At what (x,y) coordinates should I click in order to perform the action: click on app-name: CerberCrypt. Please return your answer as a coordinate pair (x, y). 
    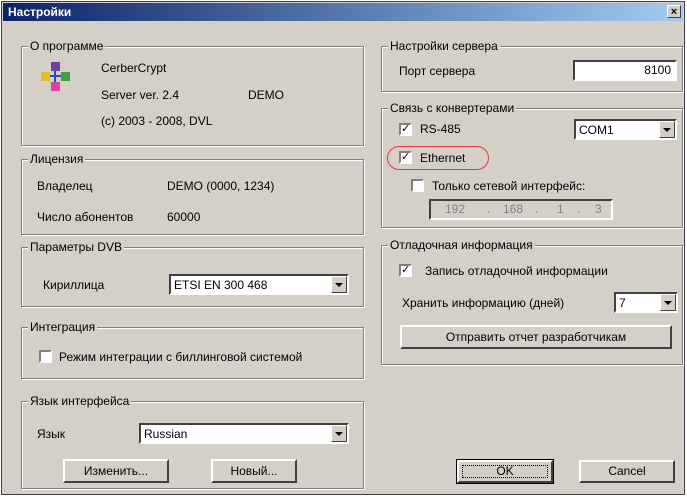
    Looking at the image, I should click on (134, 68).